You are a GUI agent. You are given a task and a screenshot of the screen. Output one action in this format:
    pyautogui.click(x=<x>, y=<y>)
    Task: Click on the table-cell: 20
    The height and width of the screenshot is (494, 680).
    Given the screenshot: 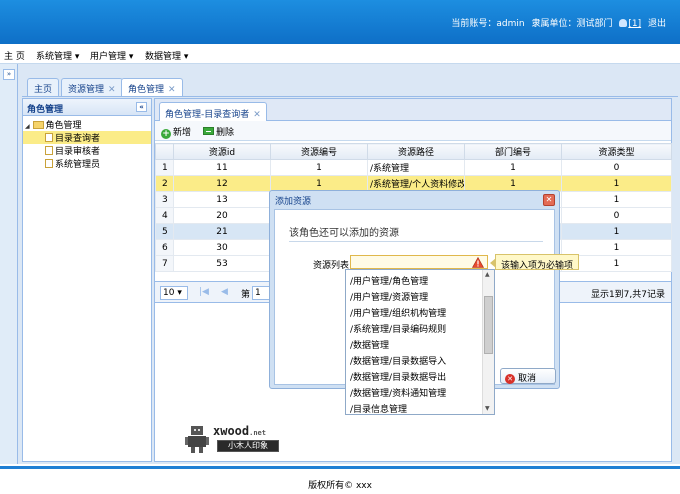 What is the action you would take?
    pyautogui.click(x=222, y=215)
    